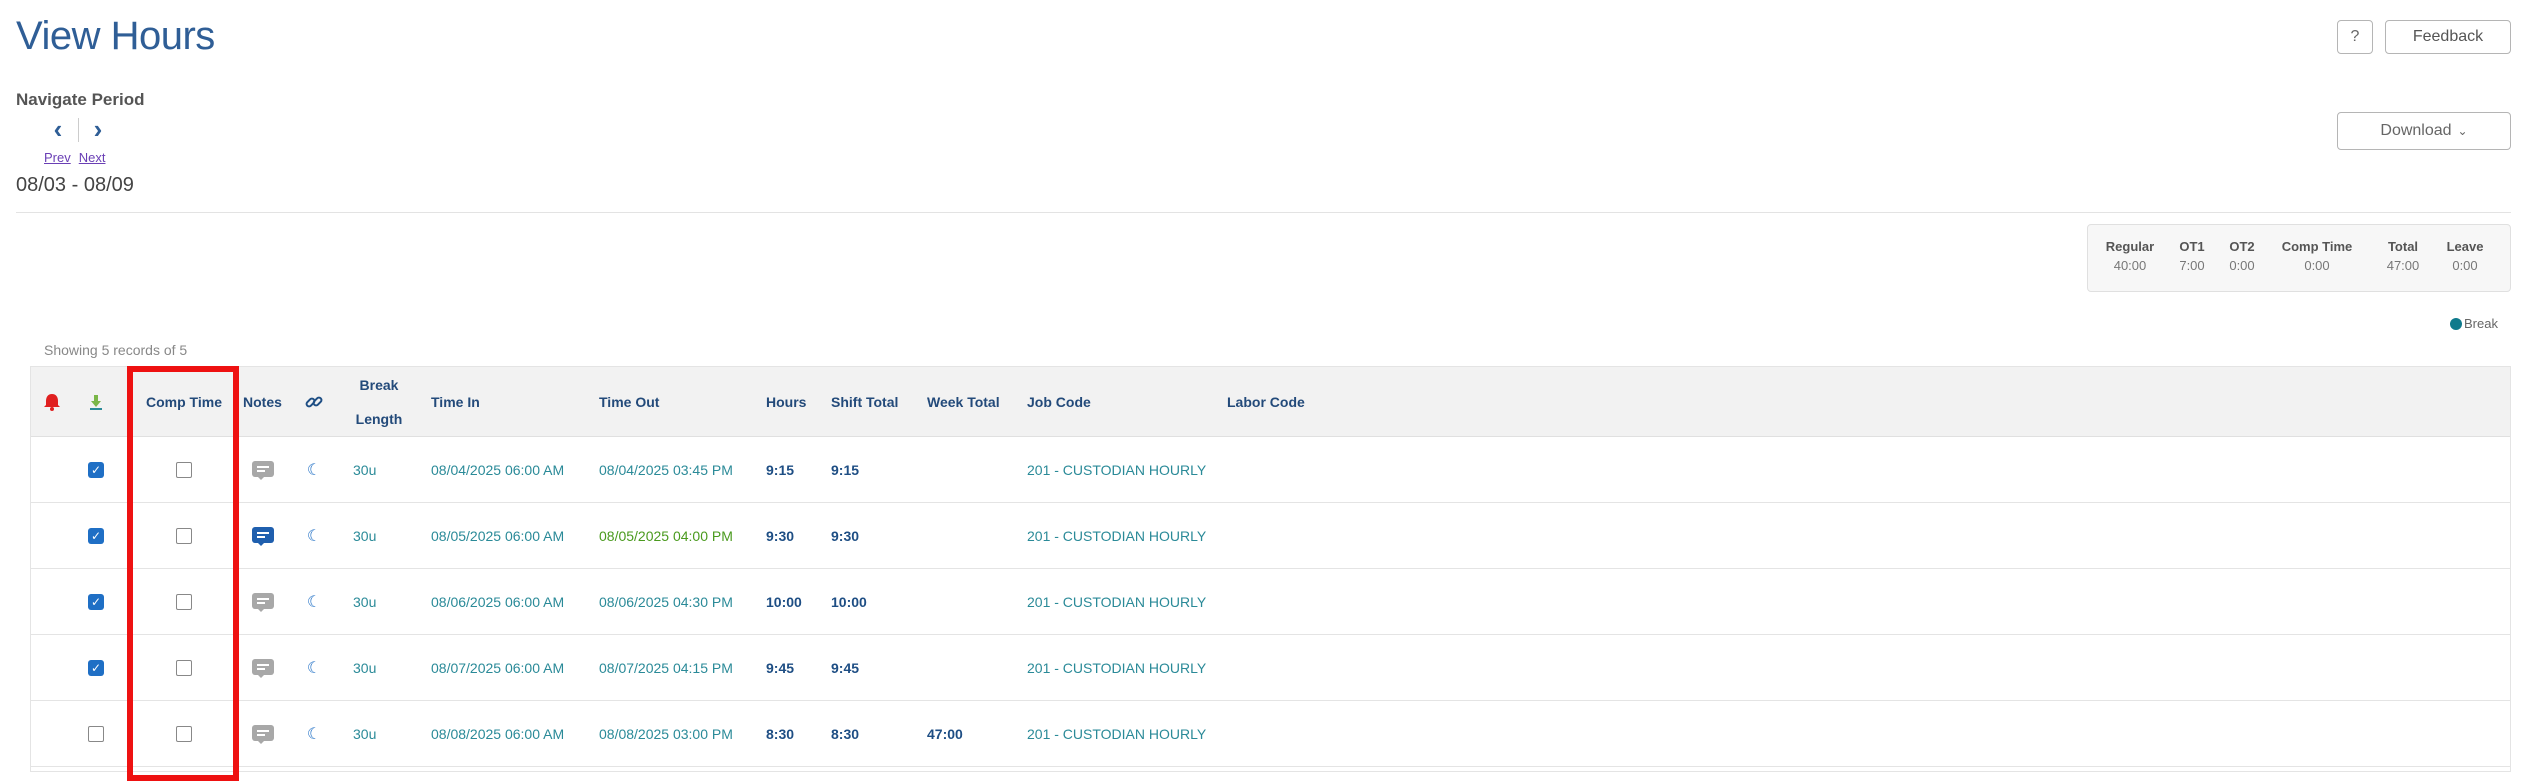 The height and width of the screenshot is (782, 2539). I want to click on summary-label: Total, so click(2403, 246).